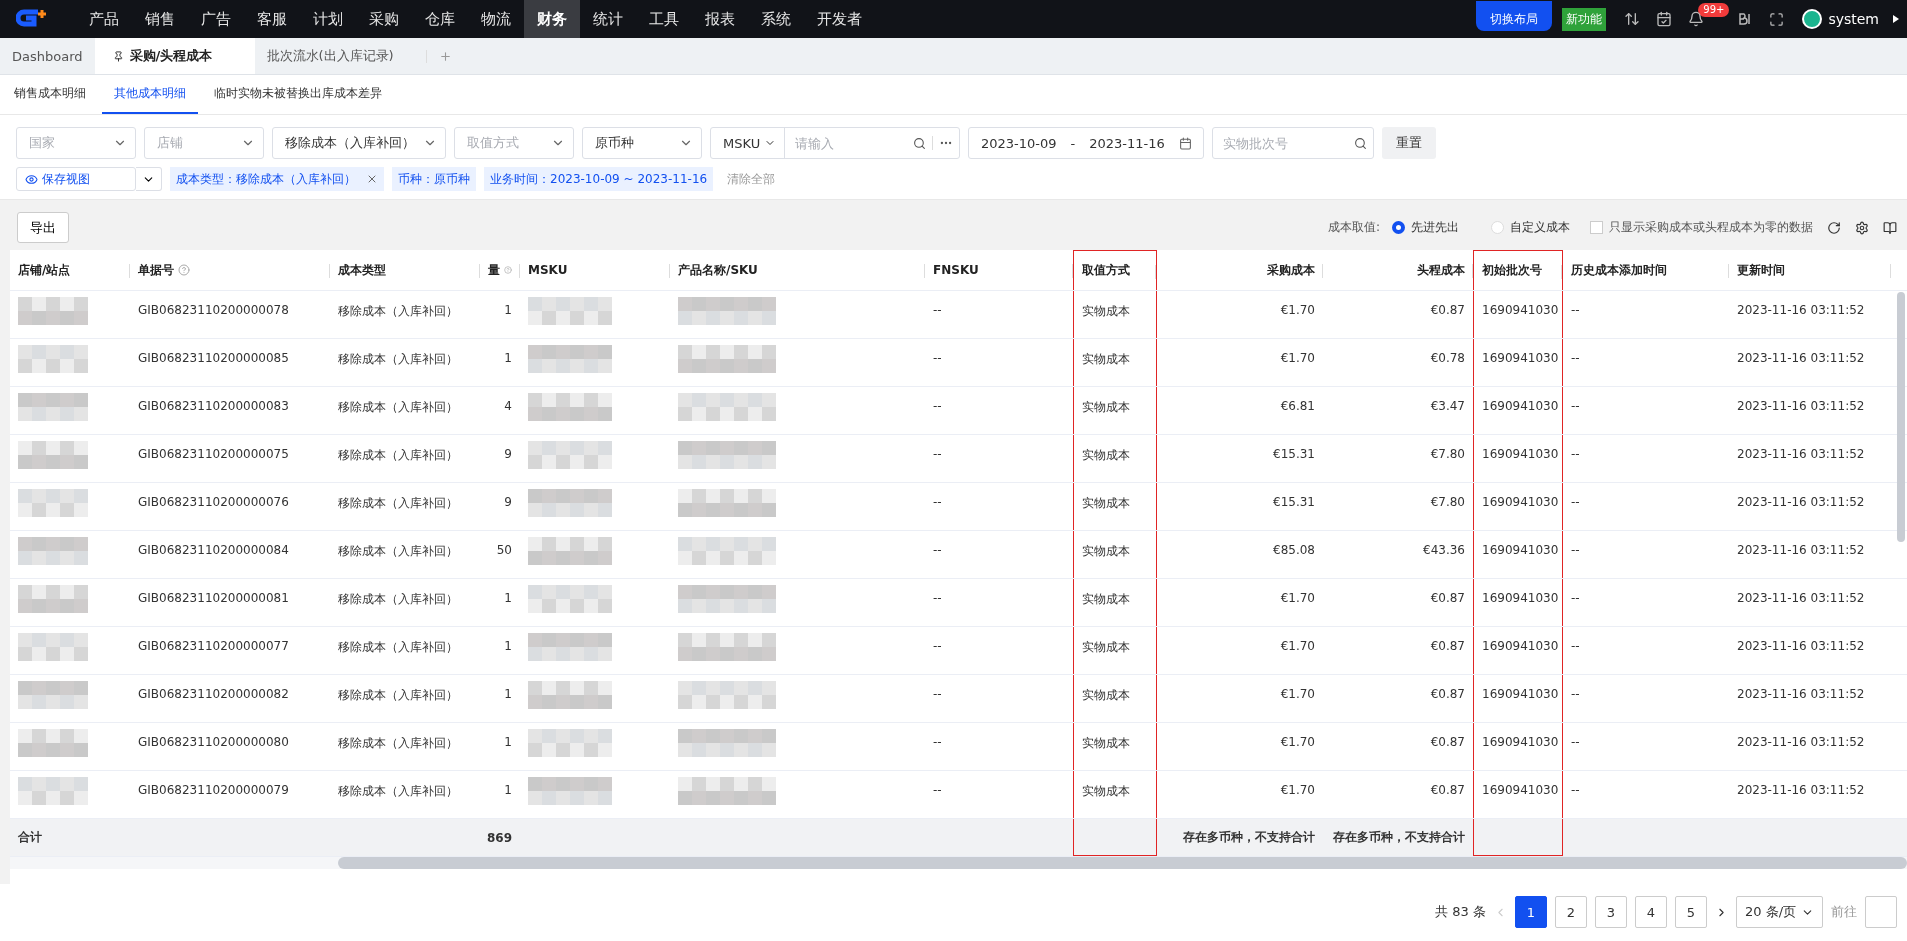 The image size is (1907, 941). I want to click on table-cell-text: €3.47, so click(1447, 406).